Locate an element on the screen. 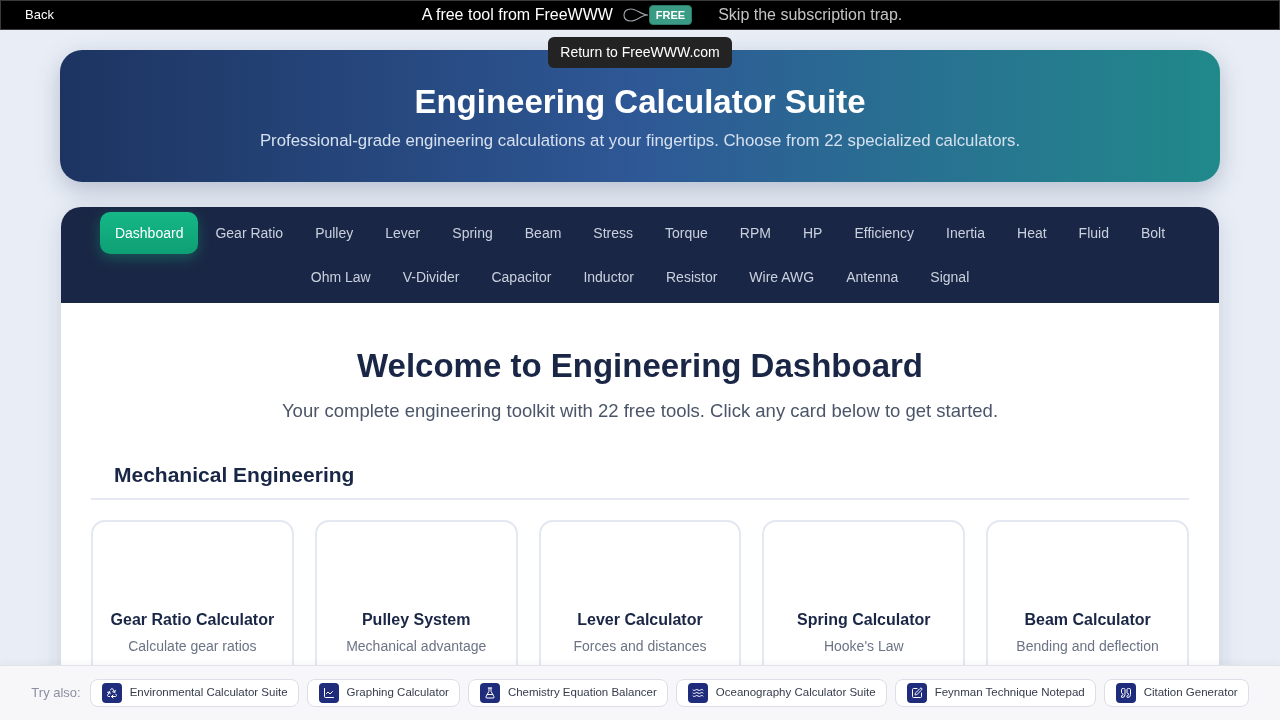 This screenshot has height=720, width=1280. nav-tab: V-Divider is located at coordinates (431, 277).